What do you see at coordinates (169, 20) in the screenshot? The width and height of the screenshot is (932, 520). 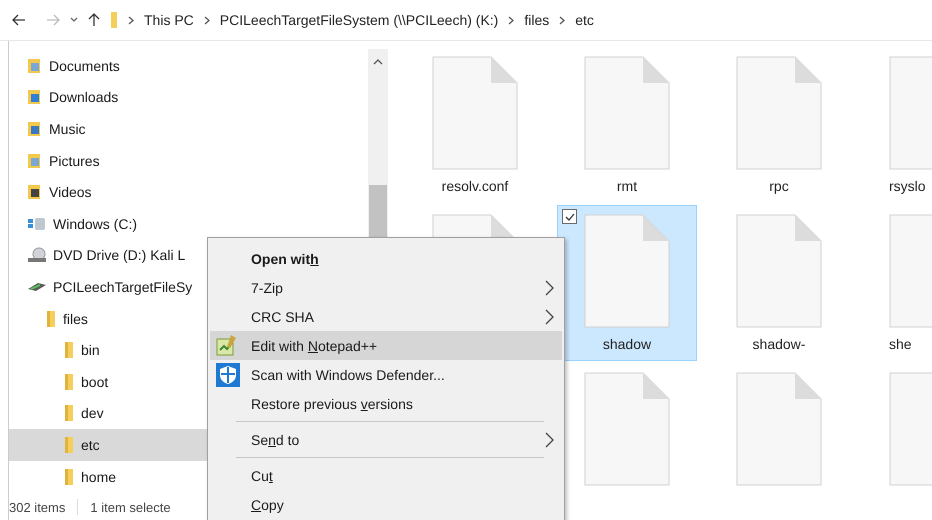 I see `breadcrumb: This PC` at bounding box center [169, 20].